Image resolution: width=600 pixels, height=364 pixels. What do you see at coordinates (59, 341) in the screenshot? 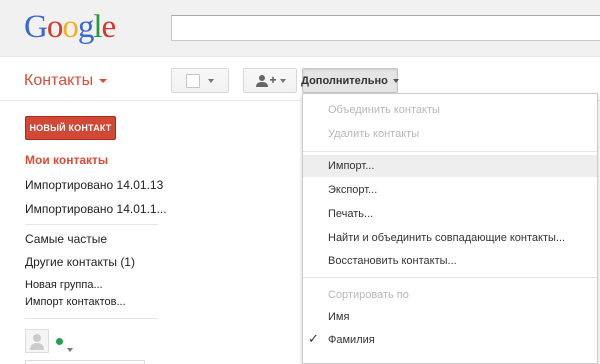
I see `online-status-icon` at bounding box center [59, 341].